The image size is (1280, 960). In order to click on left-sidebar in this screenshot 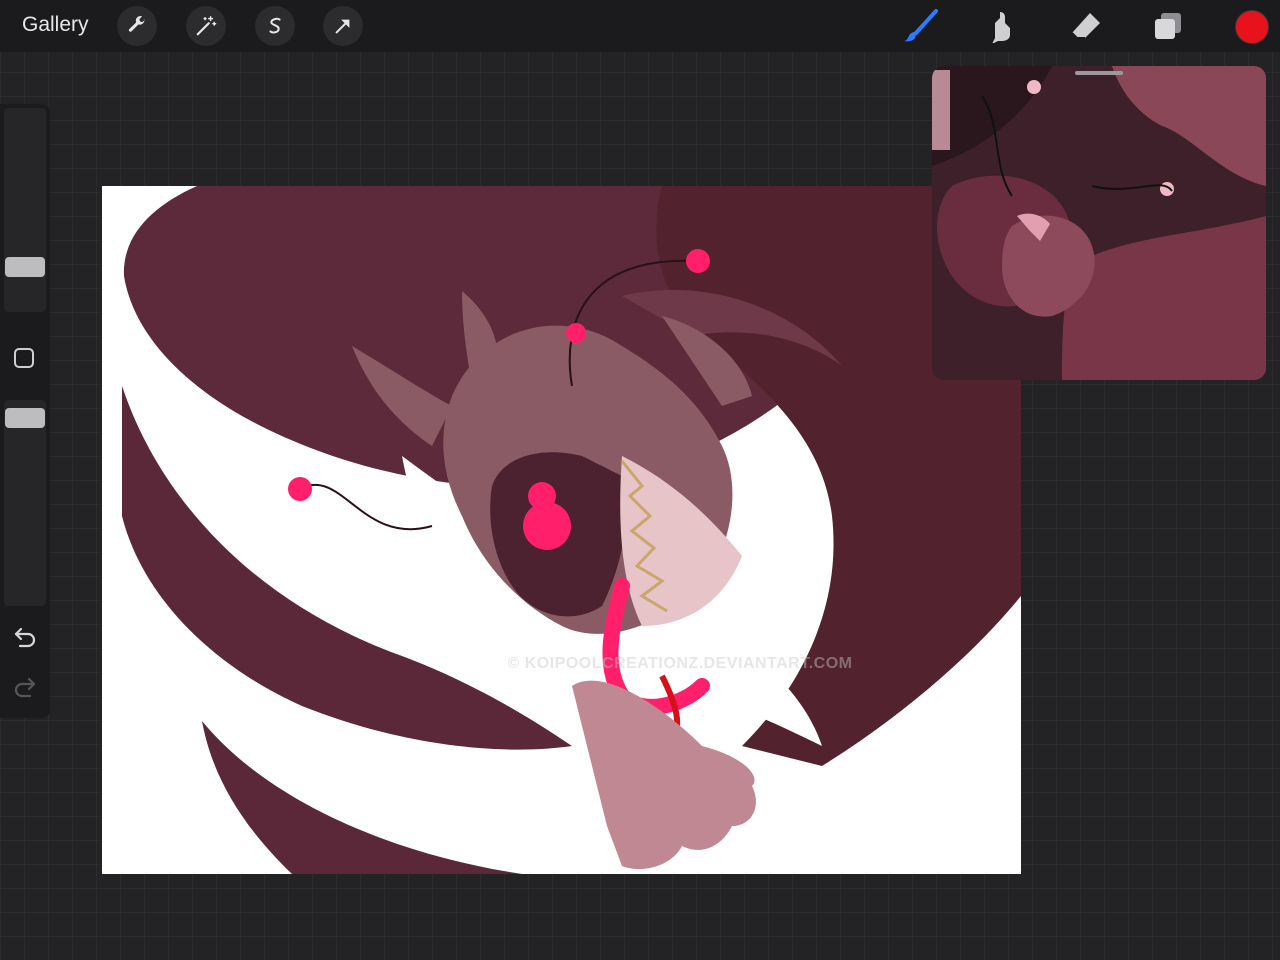, I will do `click(25, 411)`.